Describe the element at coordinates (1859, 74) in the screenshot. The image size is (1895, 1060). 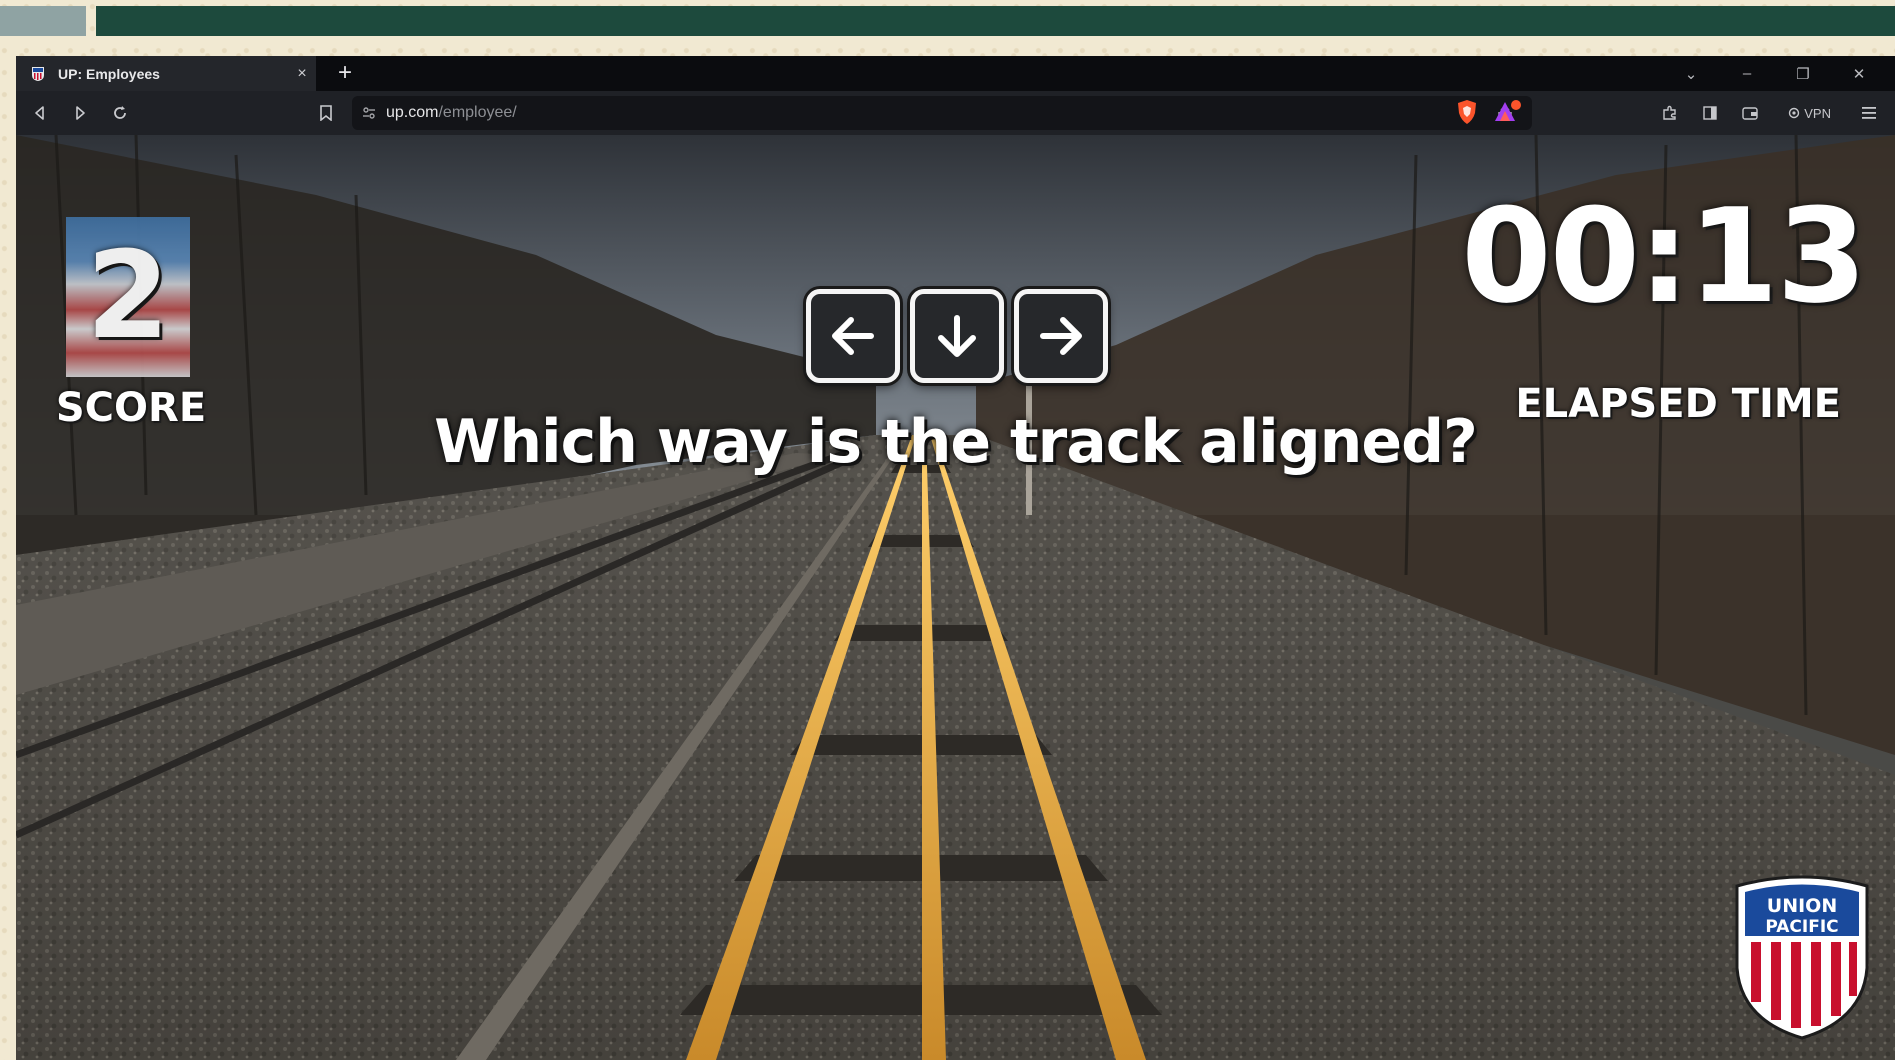
I see `close-window-icon: ✕` at that location.